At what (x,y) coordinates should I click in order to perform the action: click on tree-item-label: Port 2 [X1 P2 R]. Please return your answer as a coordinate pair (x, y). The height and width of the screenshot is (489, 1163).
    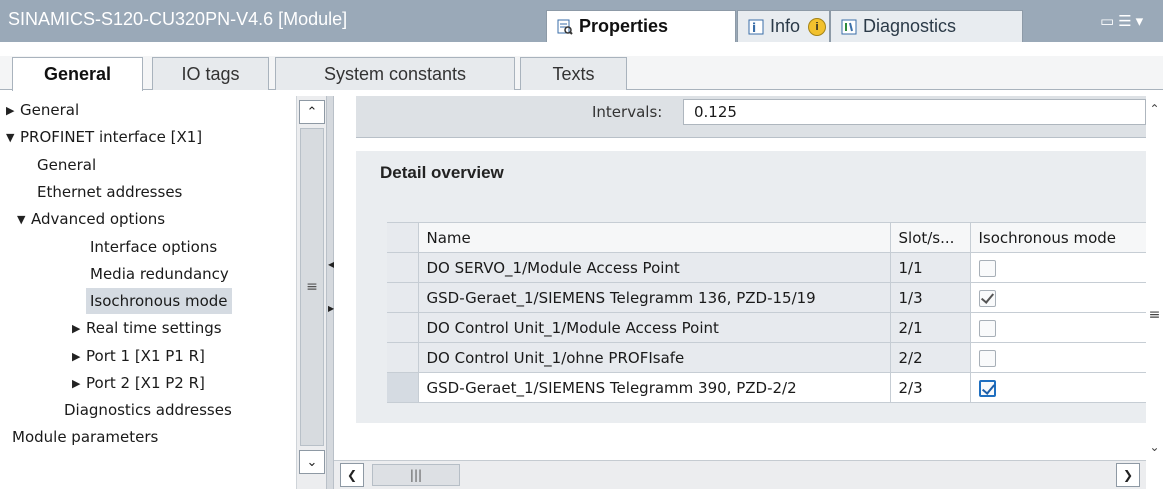
    Looking at the image, I should click on (145, 383).